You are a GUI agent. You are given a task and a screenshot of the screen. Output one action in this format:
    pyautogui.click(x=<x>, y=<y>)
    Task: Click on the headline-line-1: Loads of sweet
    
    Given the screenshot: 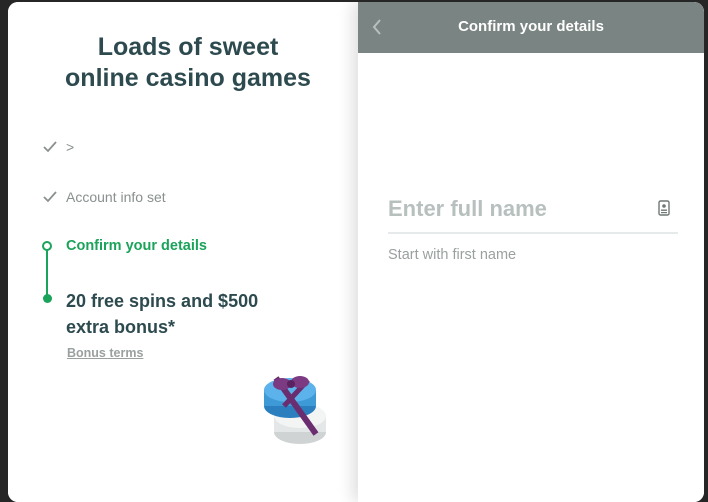 What is the action you would take?
    pyautogui.click(x=188, y=47)
    